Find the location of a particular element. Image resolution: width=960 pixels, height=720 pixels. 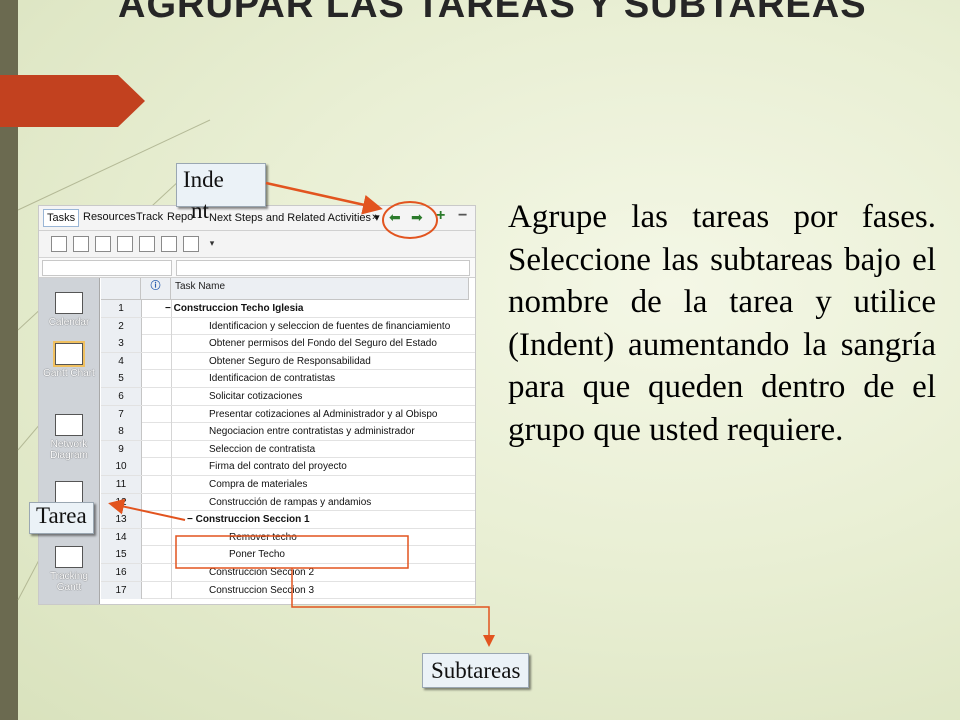

subtareas-highlight-box is located at coordinates (292, 552).